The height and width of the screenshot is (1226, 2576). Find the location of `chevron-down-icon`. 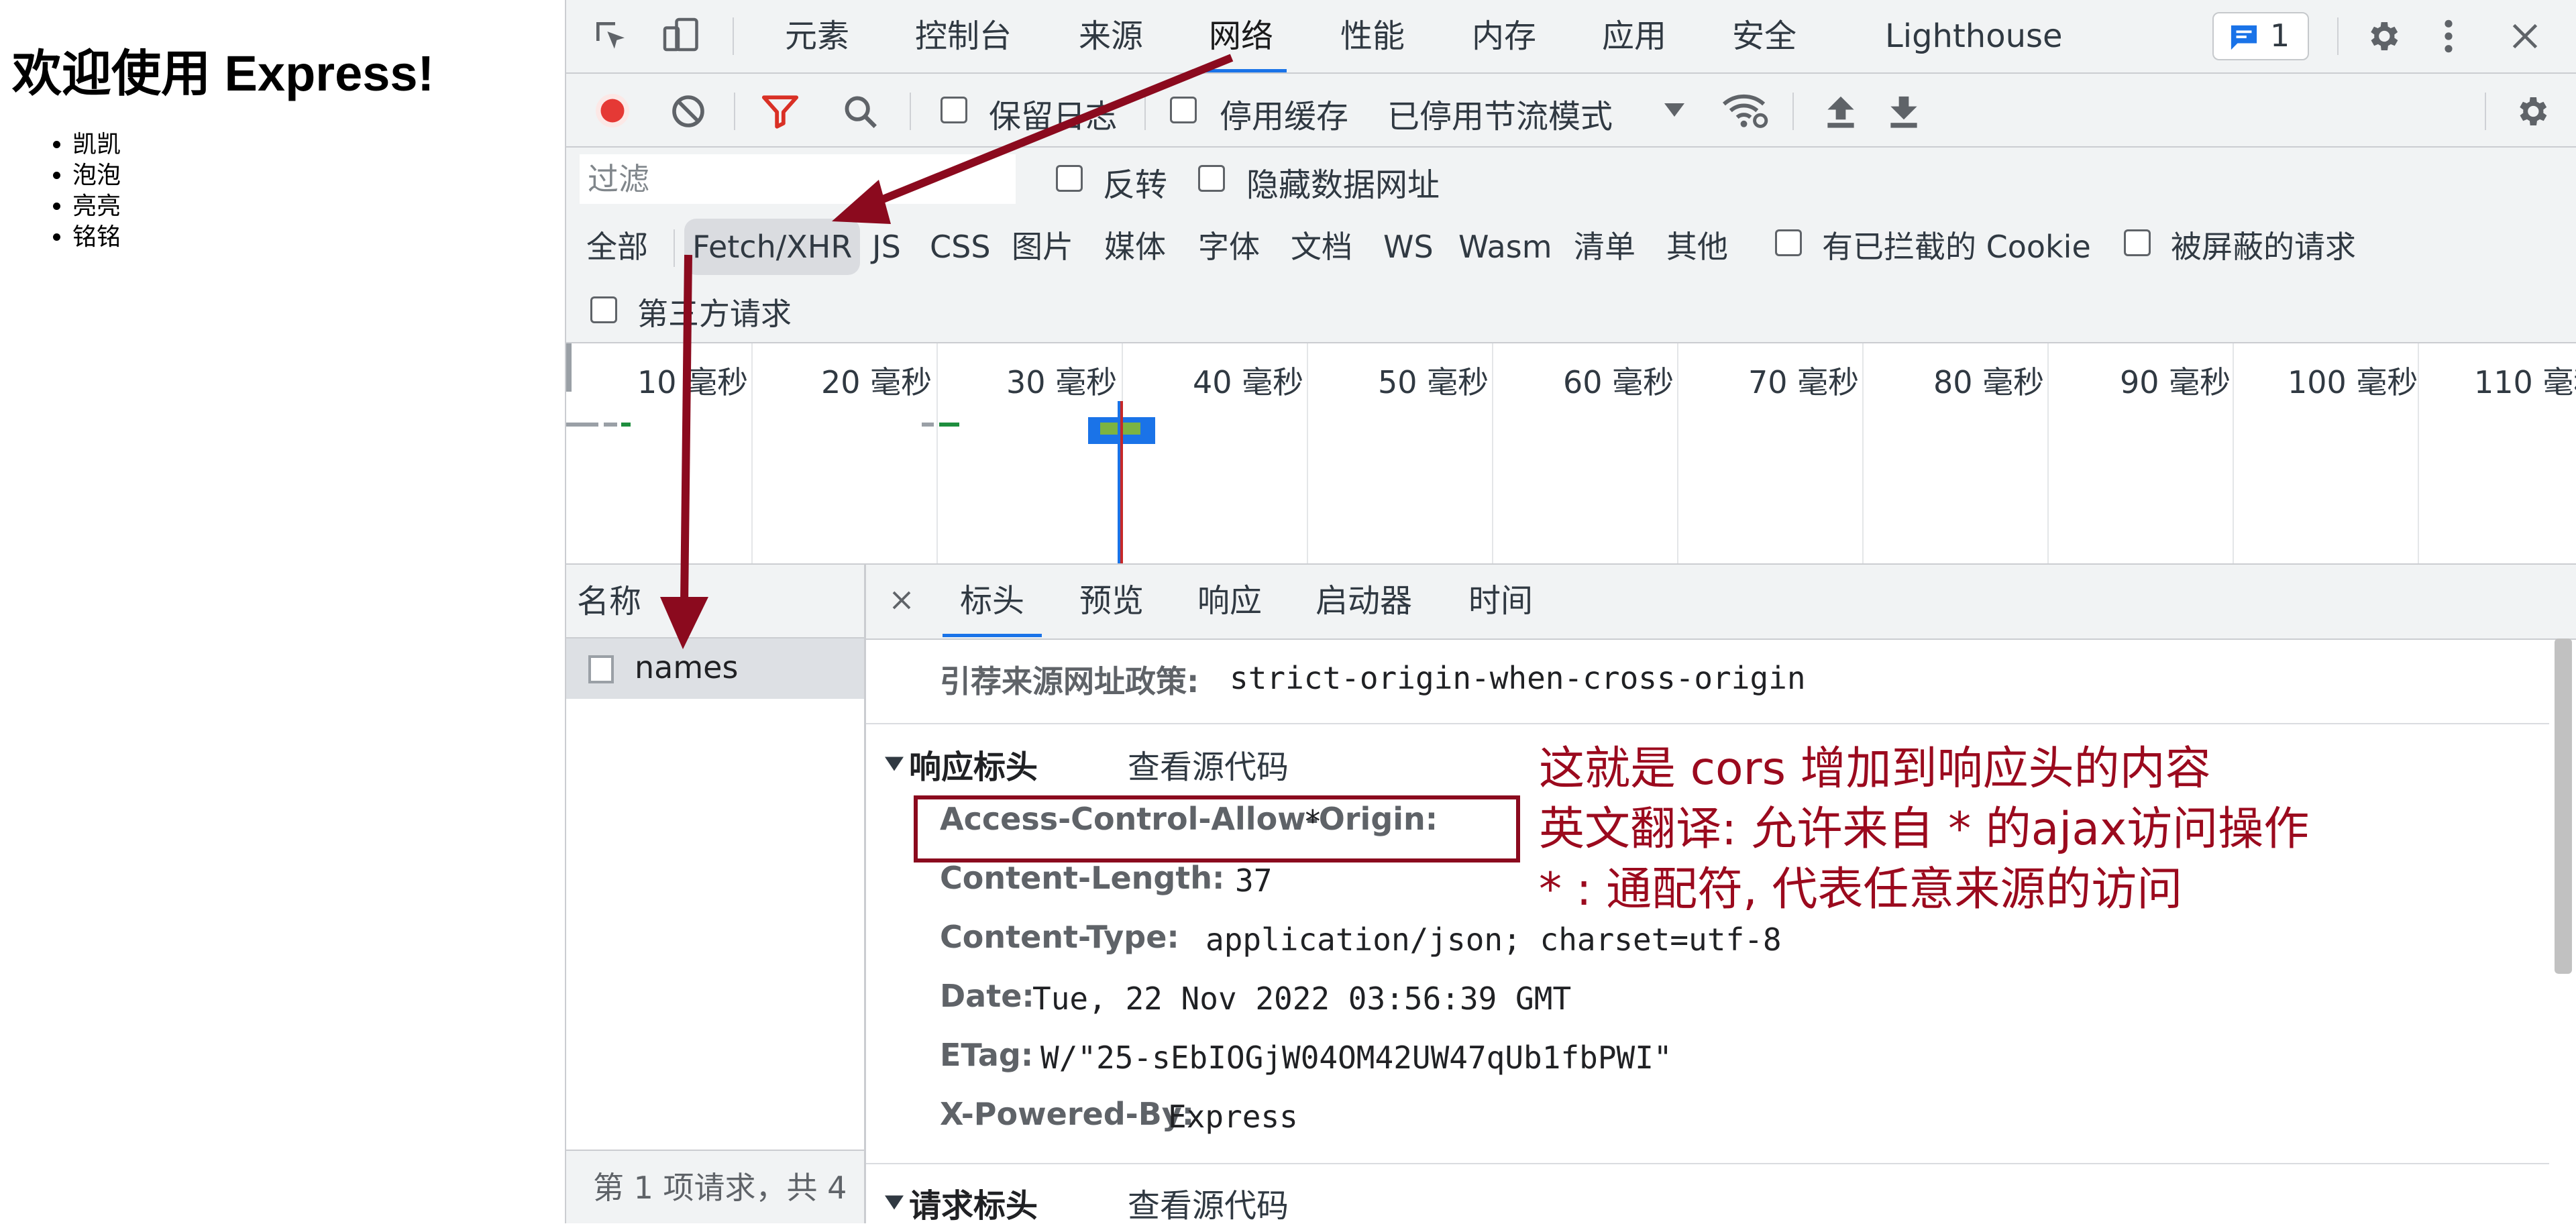

chevron-down-icon is located at coordinates (1674, 110).